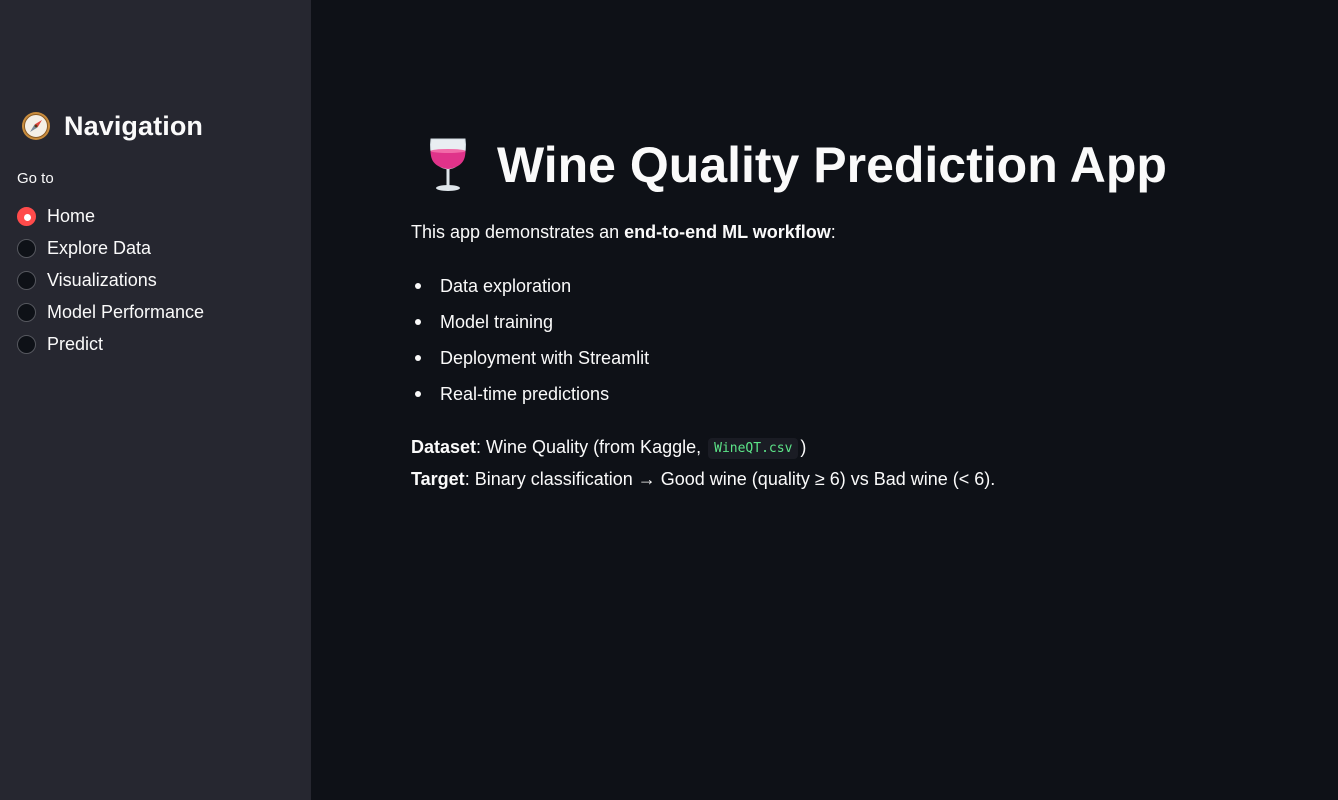 The height and width of the screenshot is (800, 1338). I want to click on list-item: Real-time predictions, so click(530, 394).